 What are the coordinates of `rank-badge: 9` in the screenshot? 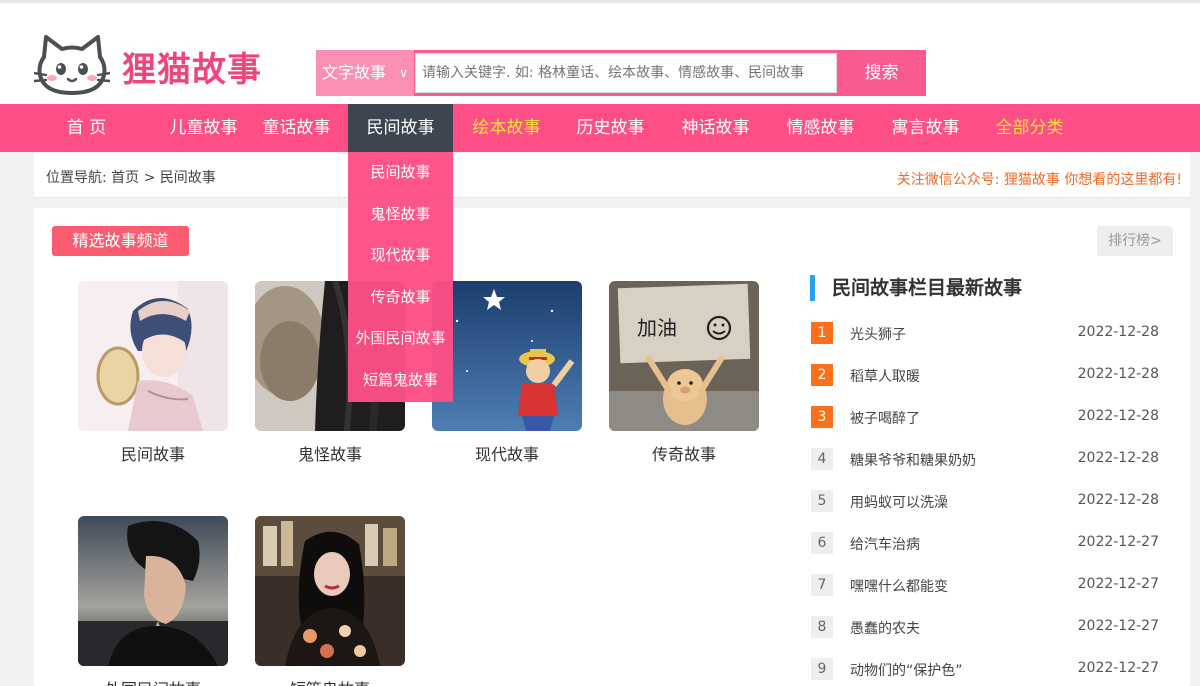 It's located at (822, 669).